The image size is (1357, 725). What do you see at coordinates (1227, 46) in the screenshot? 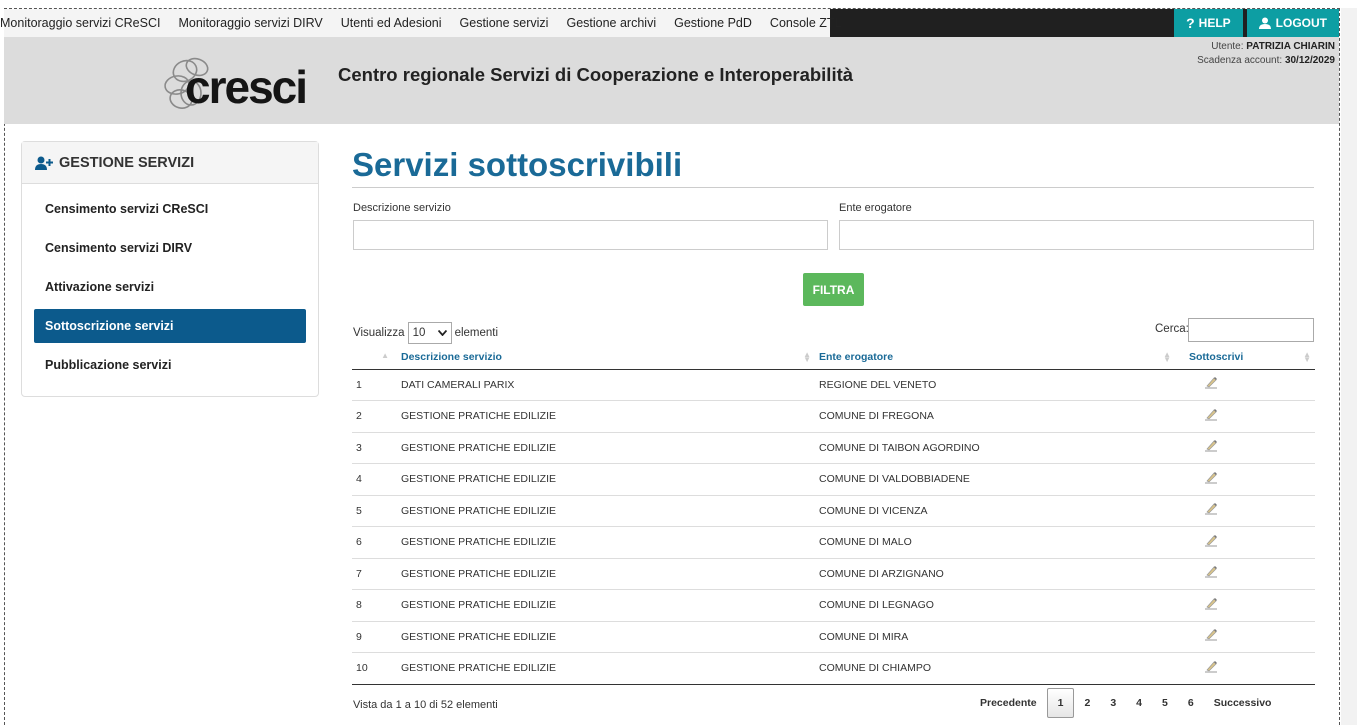
I see `user-label: Utente:` at bounding box center [1227, 46].